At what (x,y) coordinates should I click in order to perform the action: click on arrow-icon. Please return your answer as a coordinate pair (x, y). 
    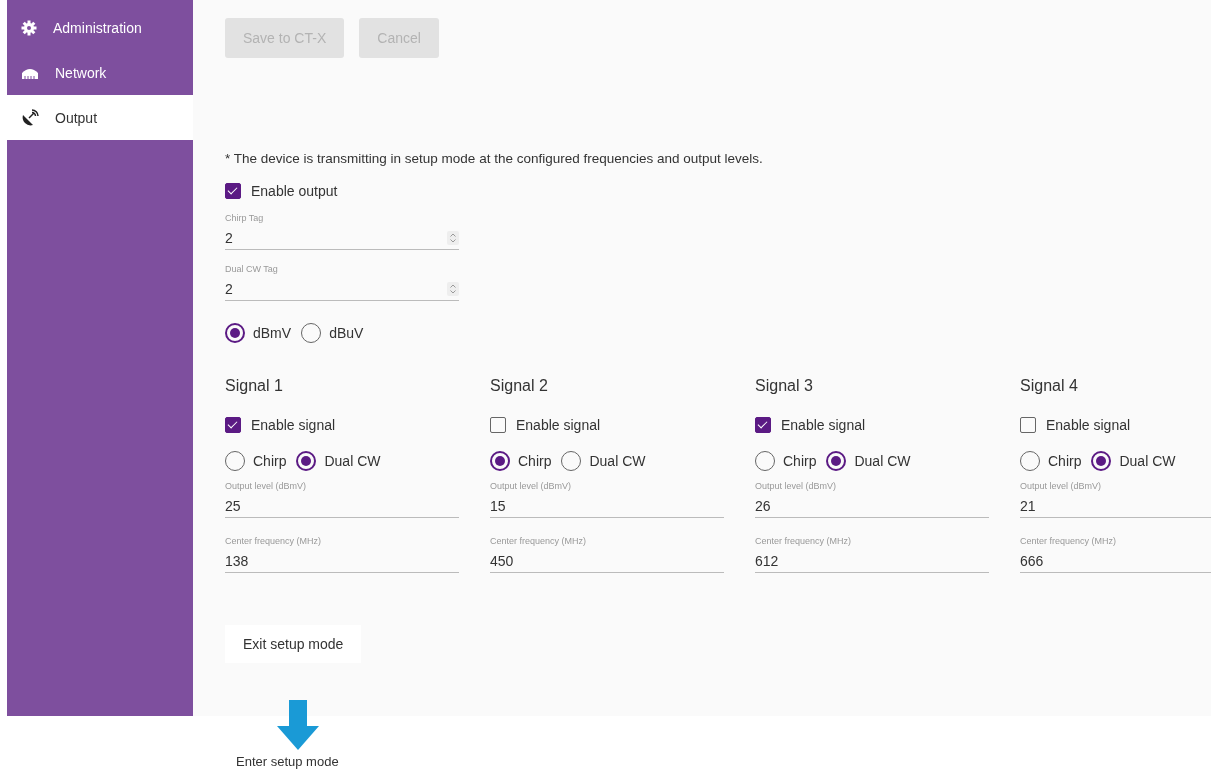
    Looking at the image, I should click on (298, 725).